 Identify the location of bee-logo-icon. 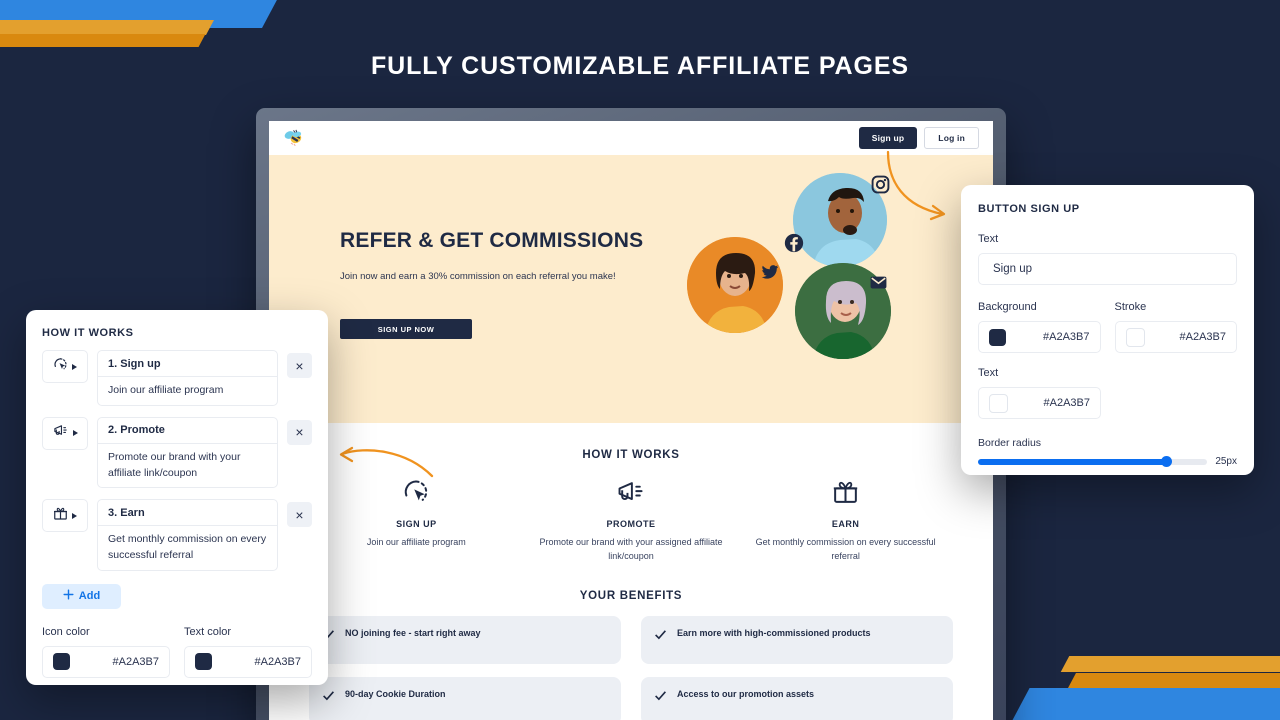
(294, 138).